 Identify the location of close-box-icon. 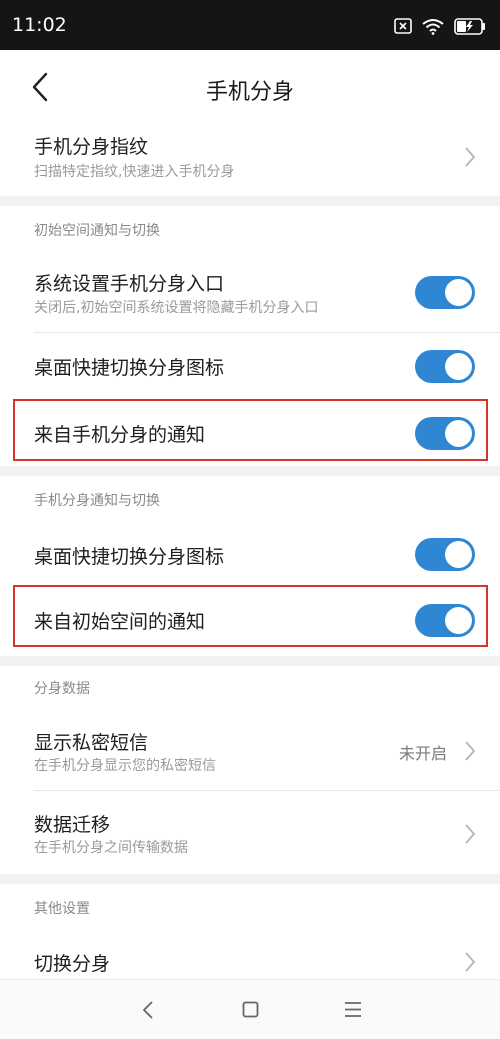
(403, 26).